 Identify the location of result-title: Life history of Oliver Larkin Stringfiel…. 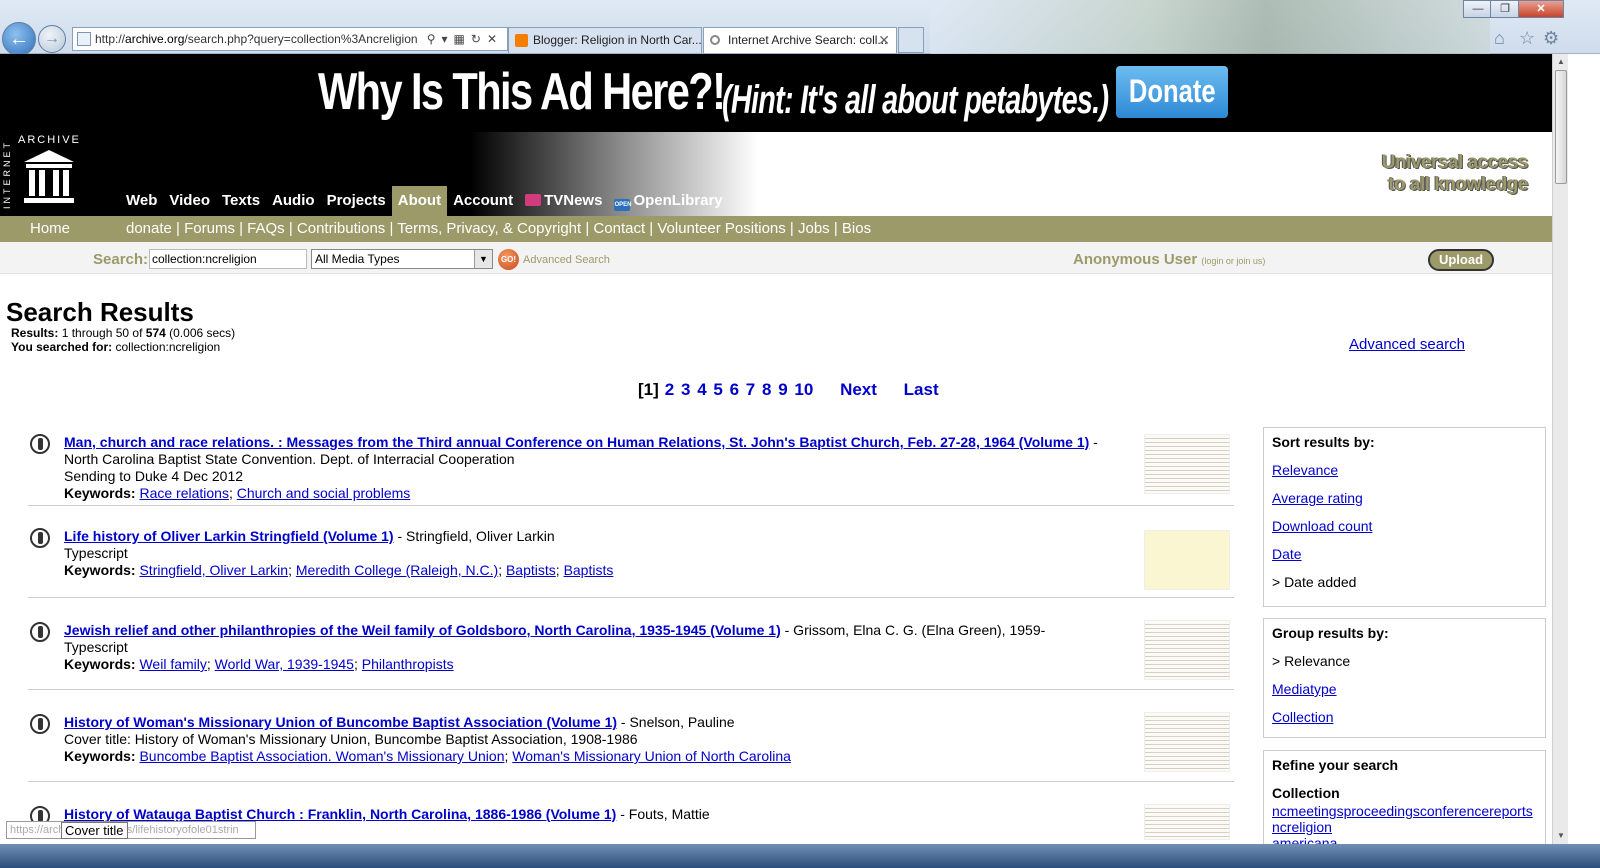
(229, 536).